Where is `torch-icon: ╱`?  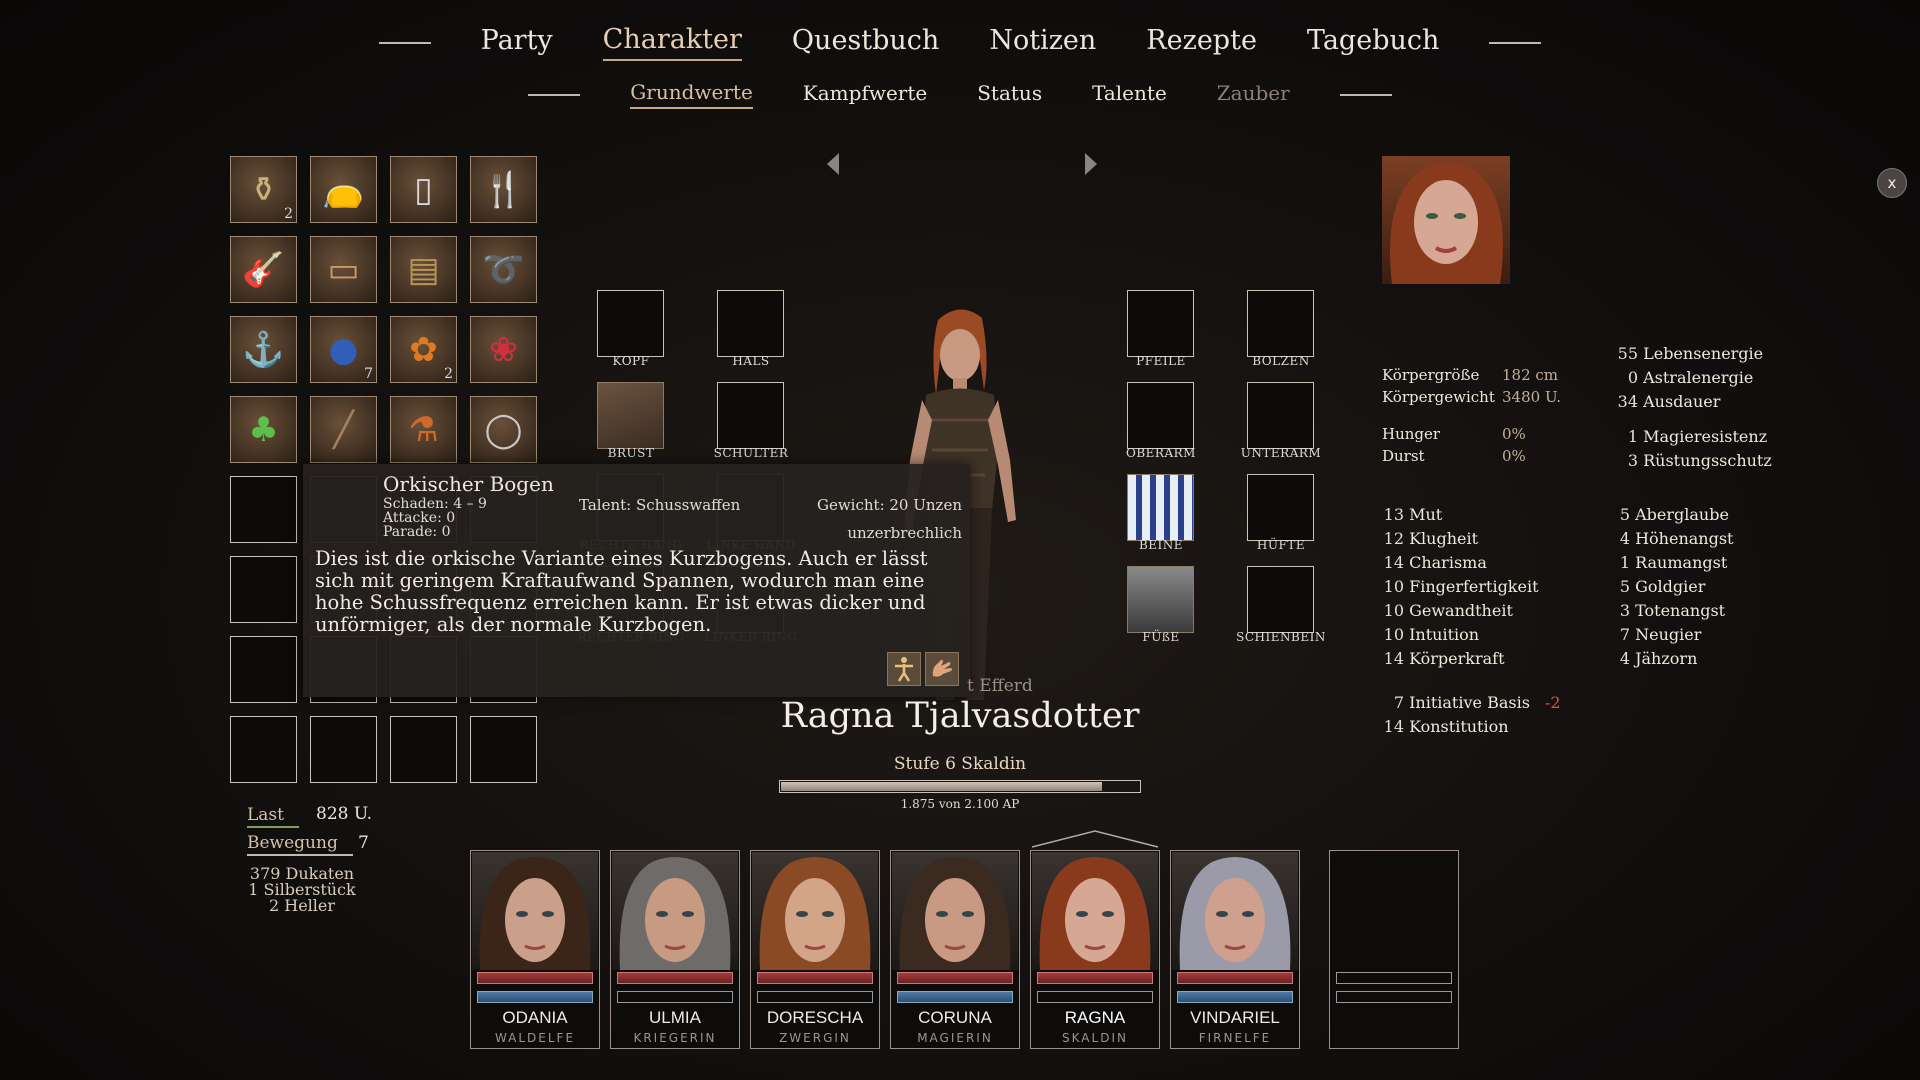 torch-icon: ╱ is located at coordinates (343, 429).